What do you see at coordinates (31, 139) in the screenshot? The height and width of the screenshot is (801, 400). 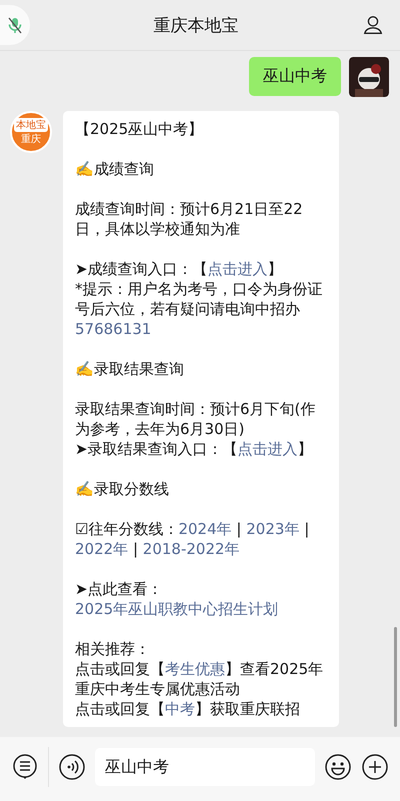 I see `logo-text: 重庆` at bounding box center [31, 139].